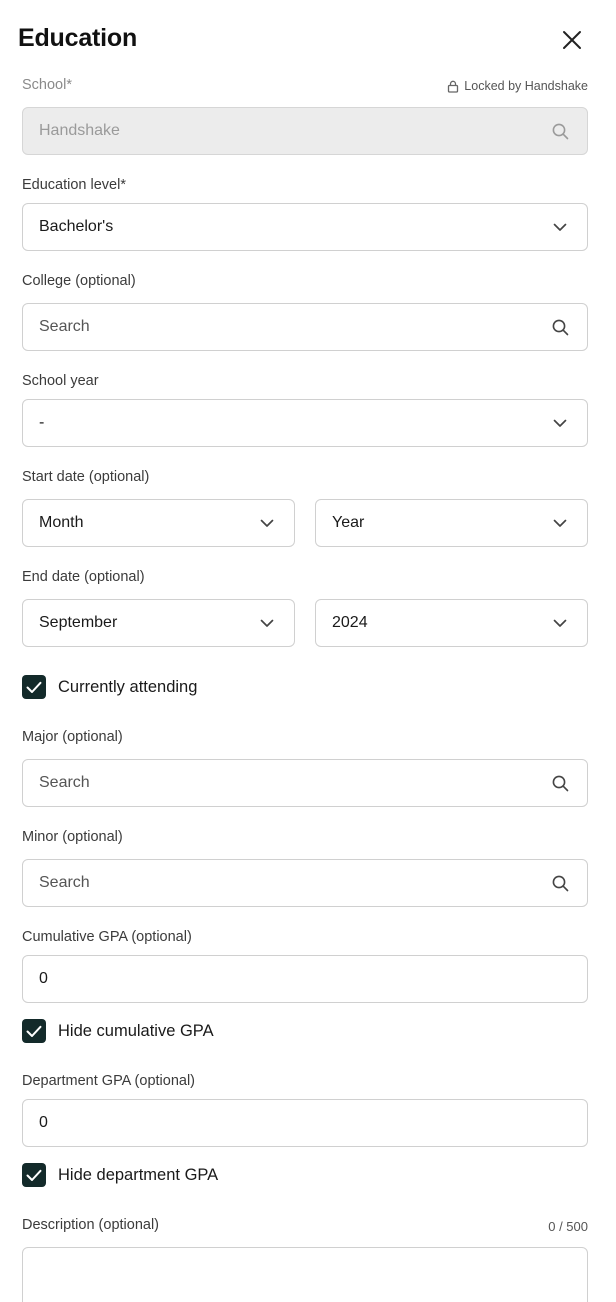 The height and width of the screenshot is (1302, 616). I want to click on close-button, so click(572, 40).